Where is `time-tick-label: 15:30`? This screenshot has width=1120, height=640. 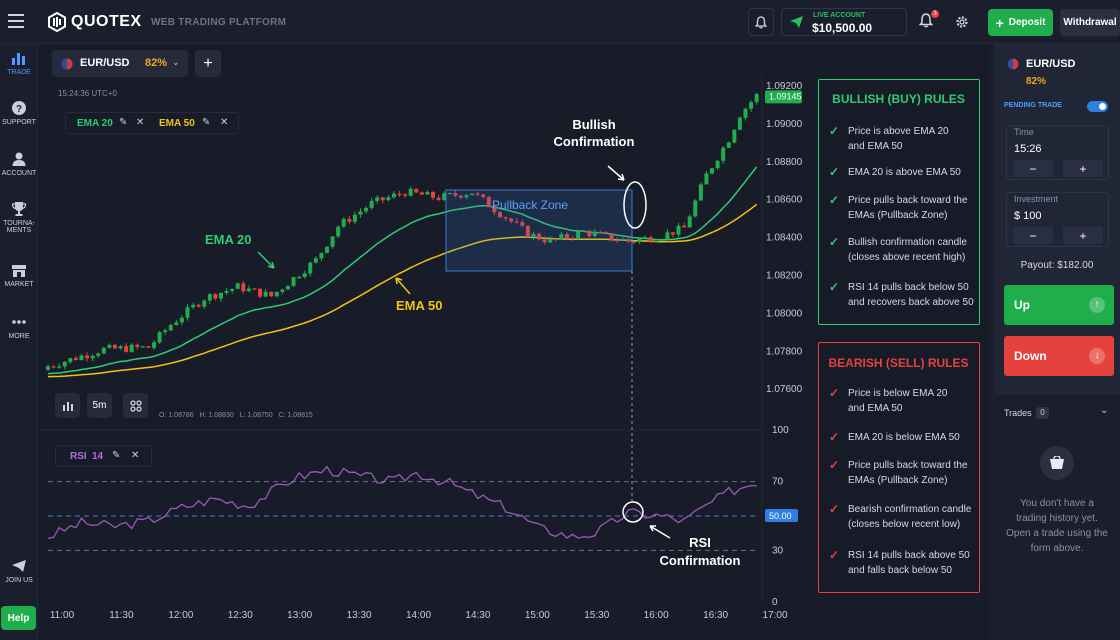 time-tick-label: 15:30 is located at coordinates (596, 615).